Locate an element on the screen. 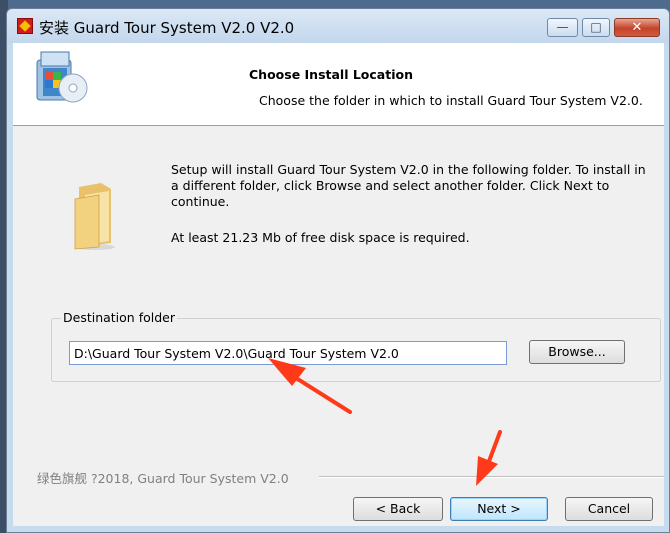  close-icon: ✕ is located at coordinates (637, 27).